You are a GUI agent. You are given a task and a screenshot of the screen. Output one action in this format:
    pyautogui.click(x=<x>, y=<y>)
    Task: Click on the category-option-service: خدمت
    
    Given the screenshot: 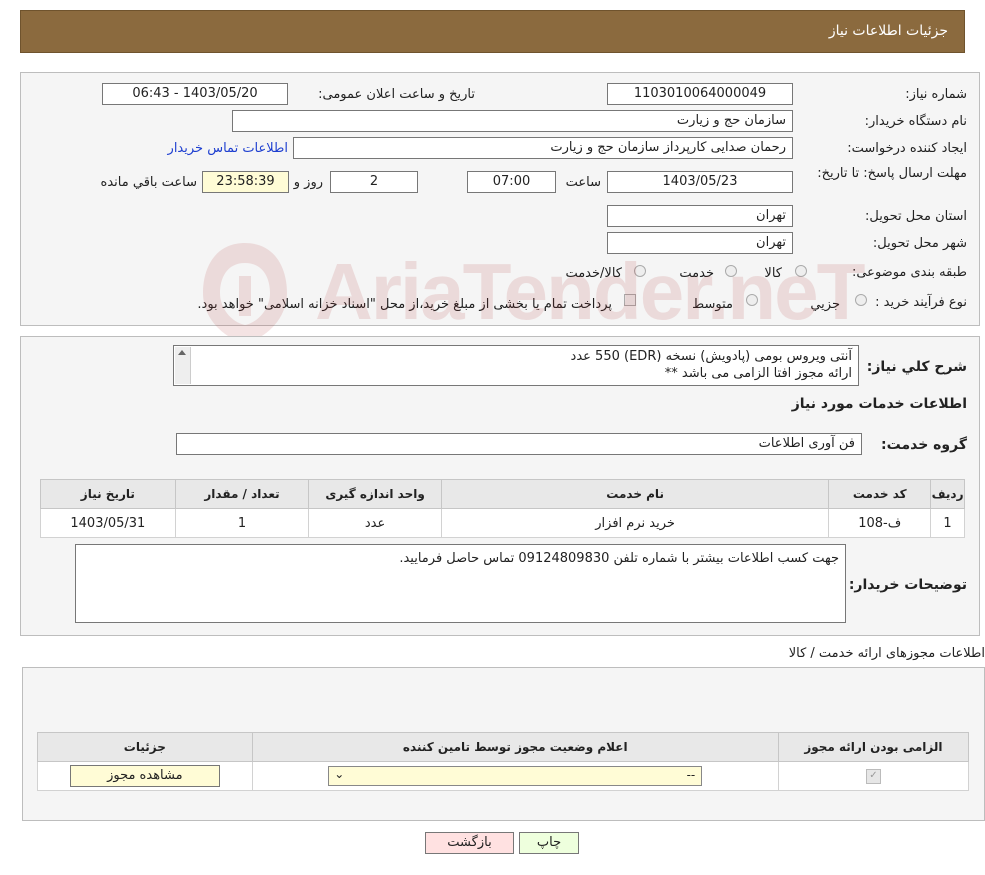 What is the action you would take?
    pyautogui.click(x=696, y=273)
    